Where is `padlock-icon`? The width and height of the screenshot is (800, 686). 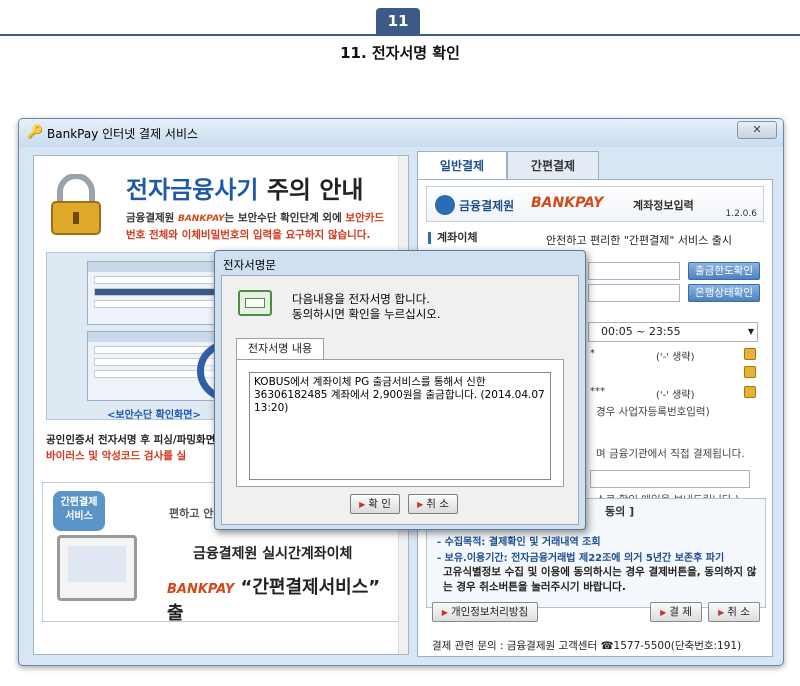
padlock-icon is located at coordinates (76, 204).